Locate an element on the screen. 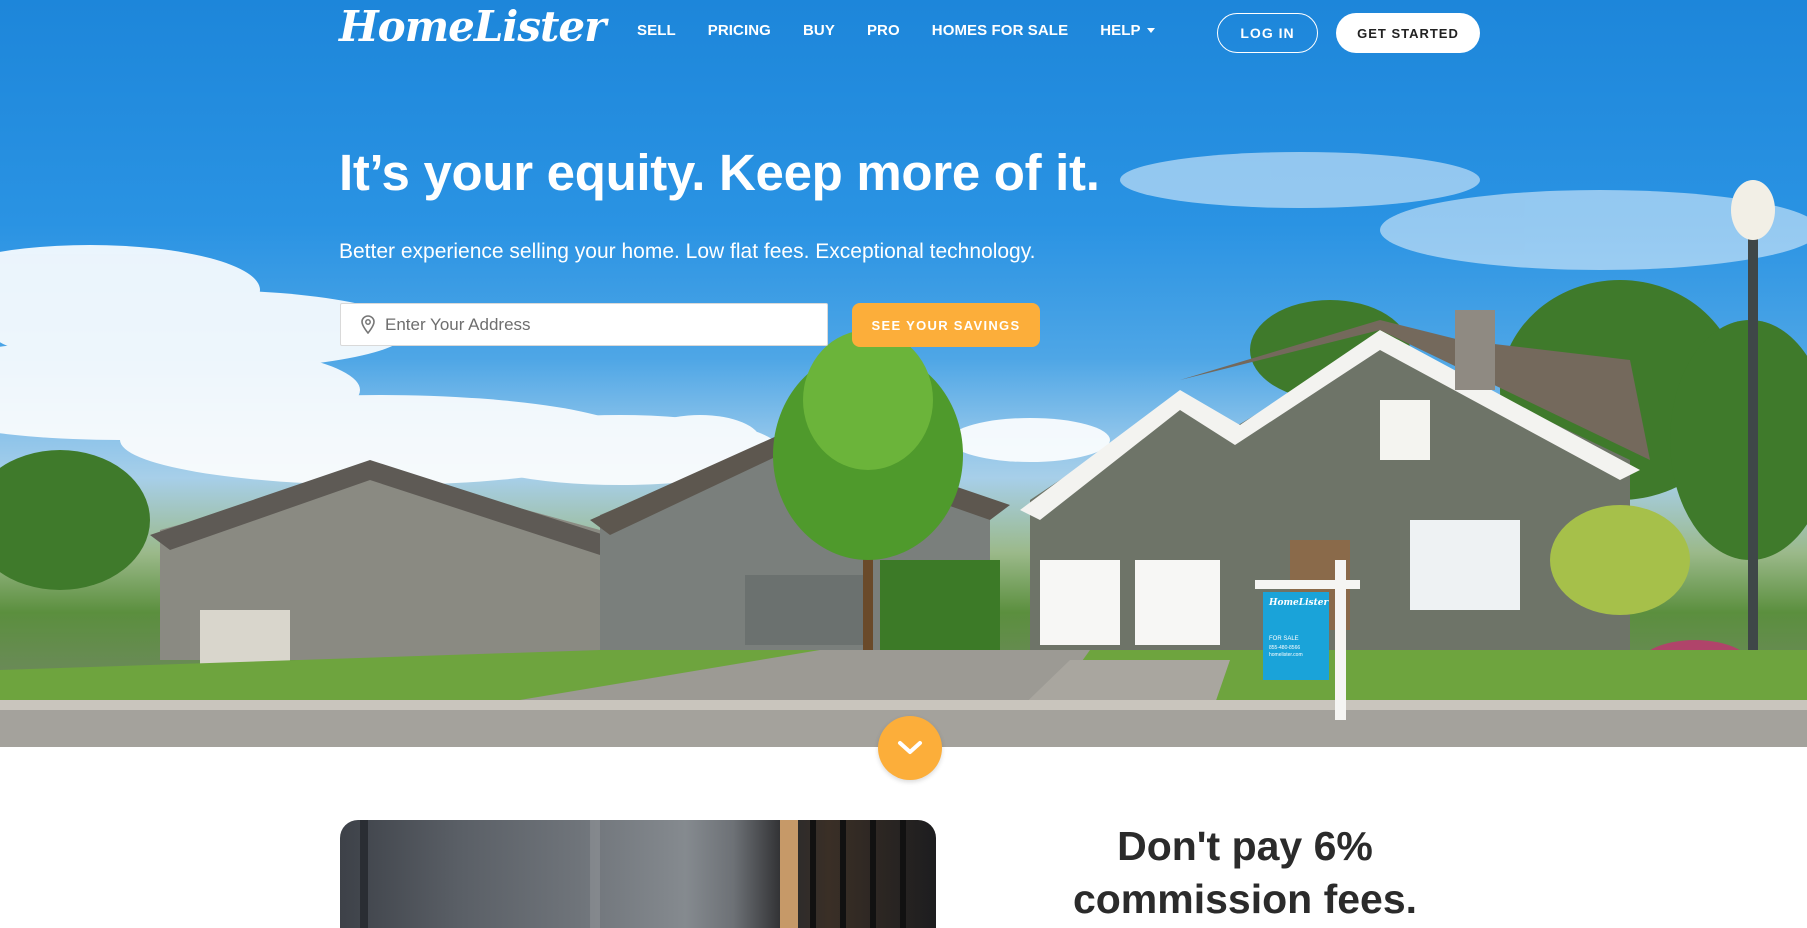 The image size is (1807, 928). nav-item-label: HOMES FOR SALE is located at coordinates (1000, 30).